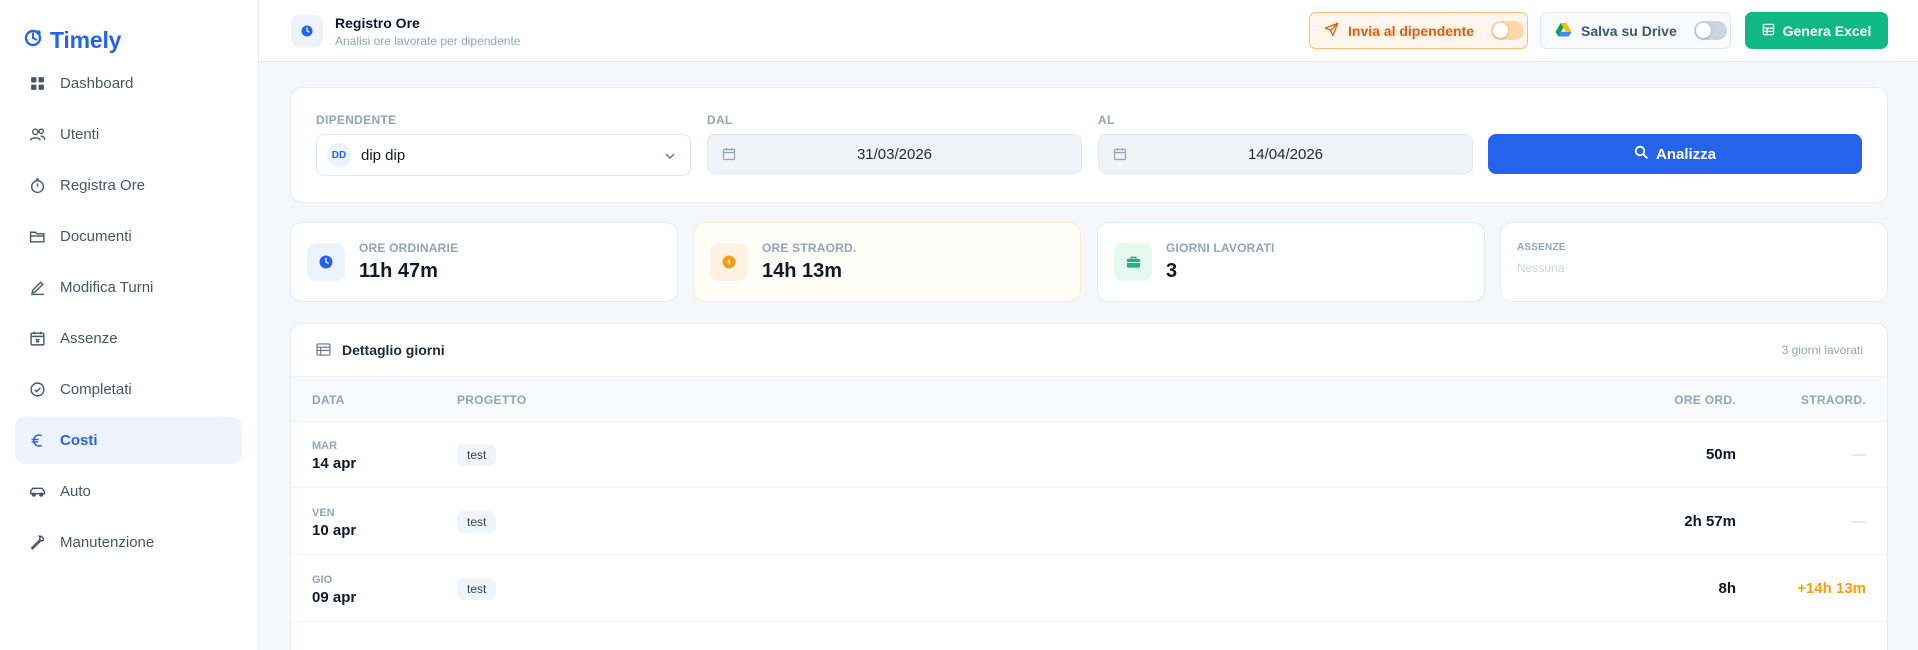 This screenshot has width=1918, height=650. I want to click on table-row: GIO 09 apr test 8h +14h 13m, so click(1089, 589).